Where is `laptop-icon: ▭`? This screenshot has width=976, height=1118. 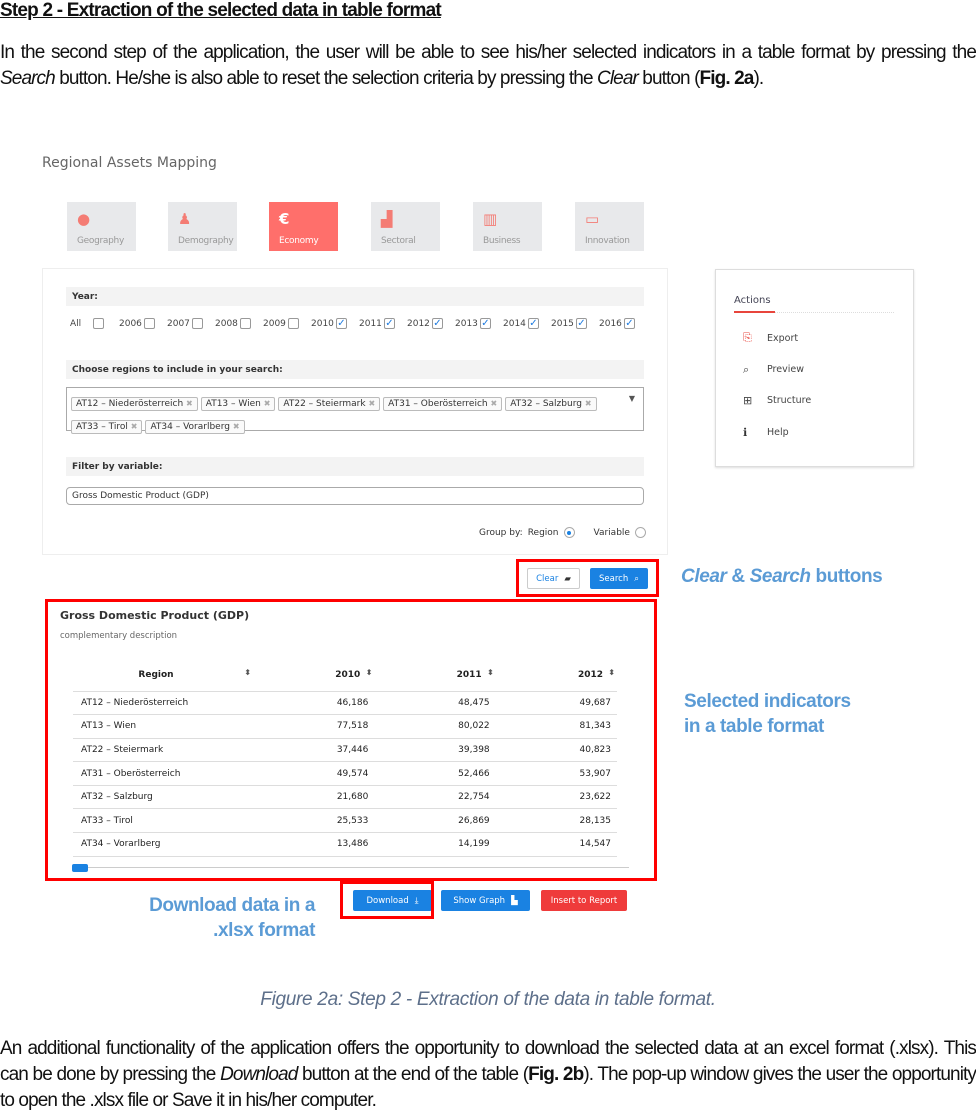
laptop-icon: ▭ is located at coordinates (592, 219).